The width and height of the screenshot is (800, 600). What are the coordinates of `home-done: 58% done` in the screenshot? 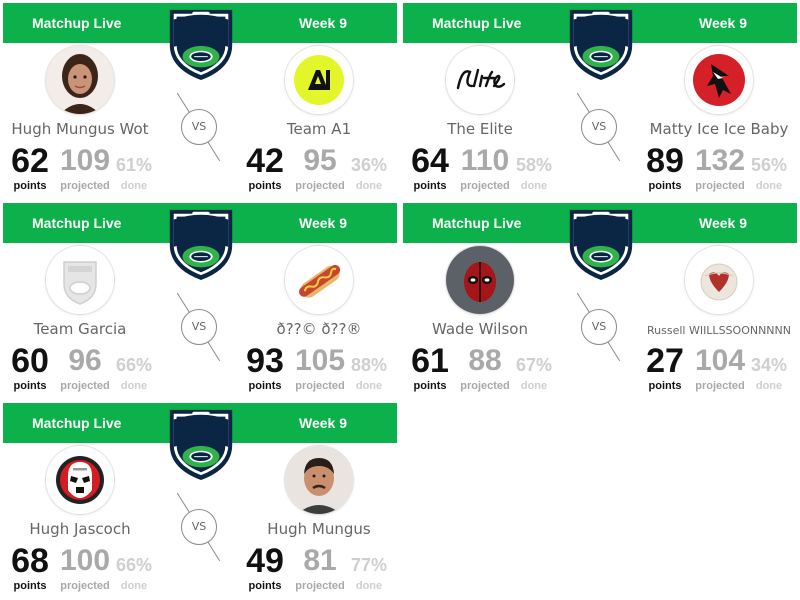 It's located at (534, 167).